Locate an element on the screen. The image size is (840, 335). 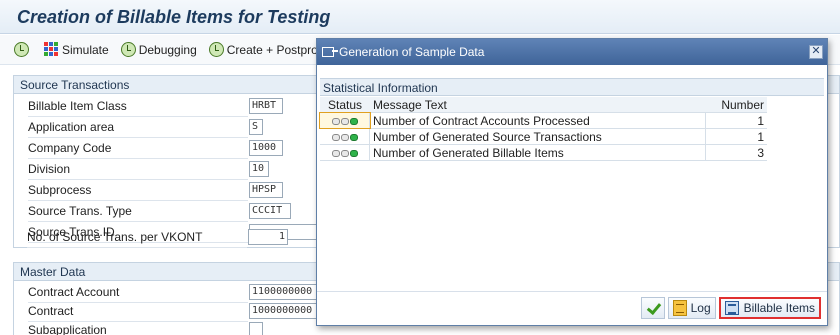
table-row: Number of Contract Accounts Processed 1 is located at coordinates (543, 120).